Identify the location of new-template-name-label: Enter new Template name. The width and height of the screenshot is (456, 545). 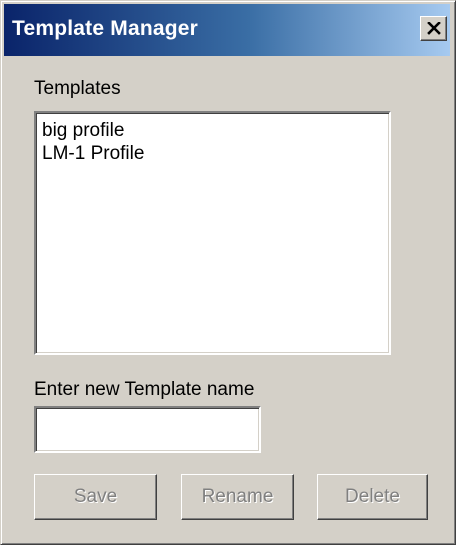
(144, 389).